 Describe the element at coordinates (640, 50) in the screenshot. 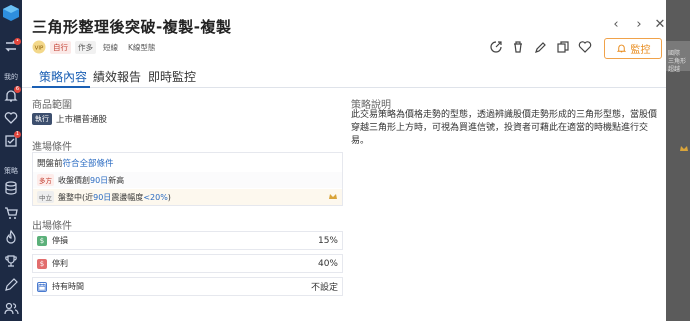

I see `monitor-button-label: 監控` at that location.